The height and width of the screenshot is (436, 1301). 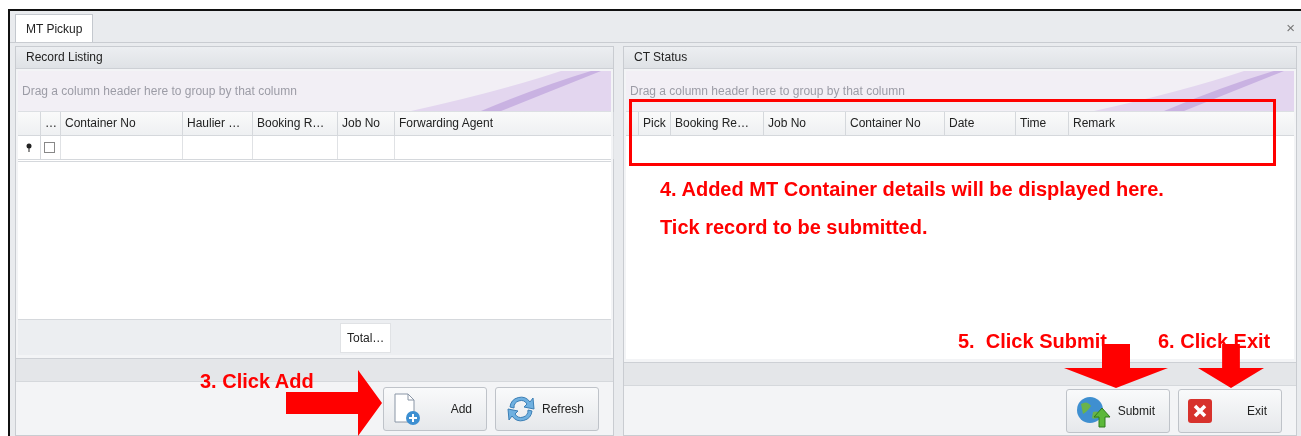 What do you see at coordinates (407, 408) in the screenshot?
I see `document-add-icon` at bounding box center [407, 408].